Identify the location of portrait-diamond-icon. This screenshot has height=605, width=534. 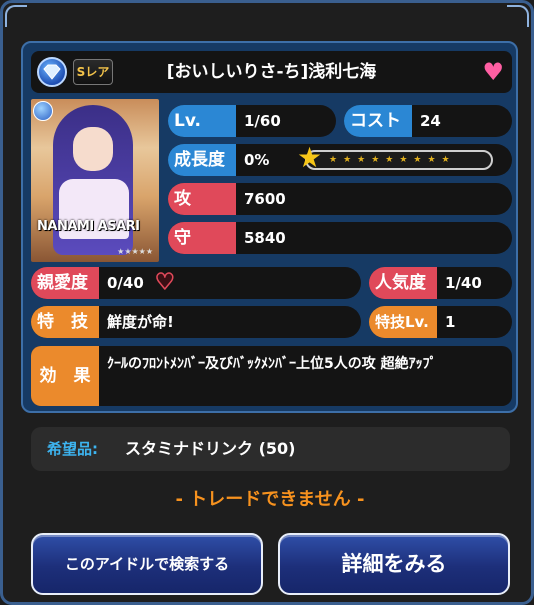
(43, 111).